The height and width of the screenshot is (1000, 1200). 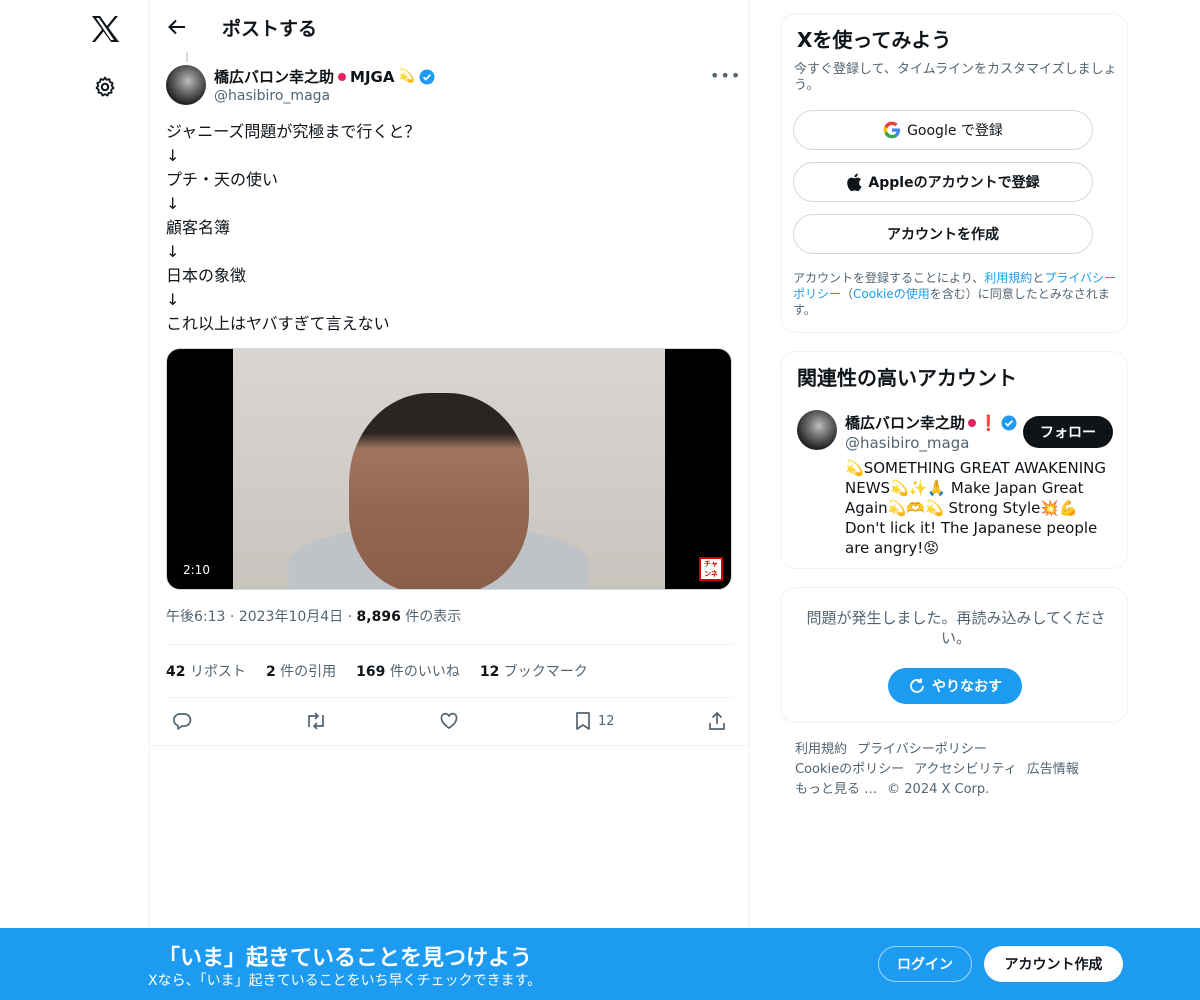 What do you see at coordinates (177, 27) in the screenshot?
I see `back-arrow-icon` at bounding box center [177, 27].